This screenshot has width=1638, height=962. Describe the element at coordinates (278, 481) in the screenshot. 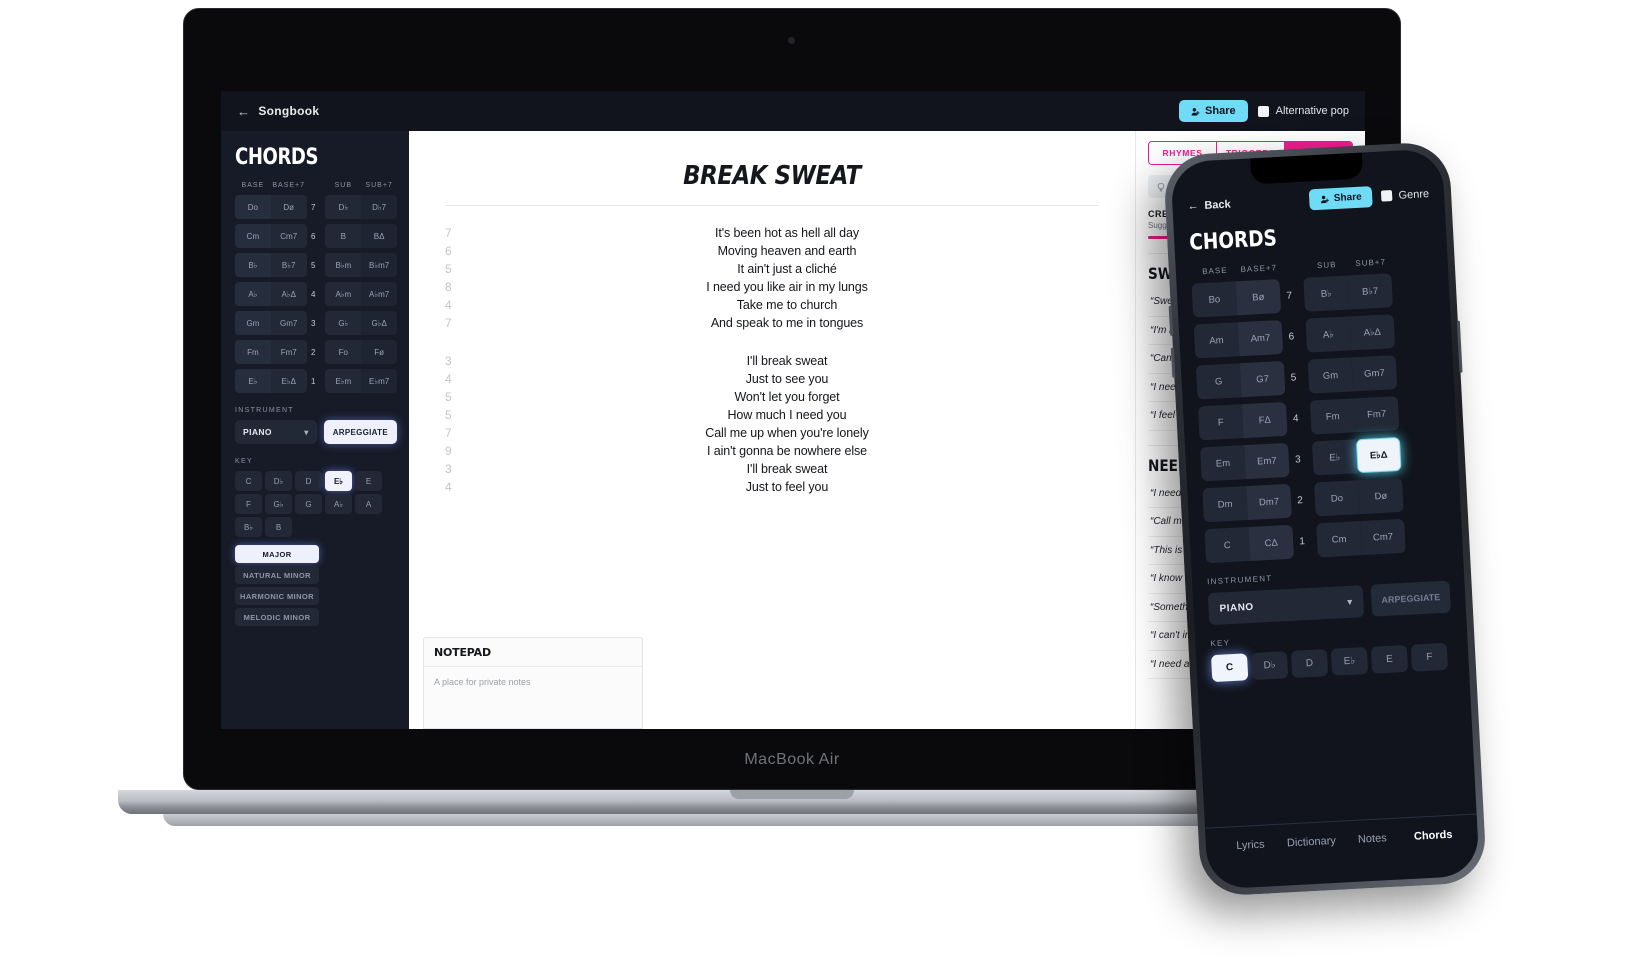

I see `key-button: D♭` at that location.